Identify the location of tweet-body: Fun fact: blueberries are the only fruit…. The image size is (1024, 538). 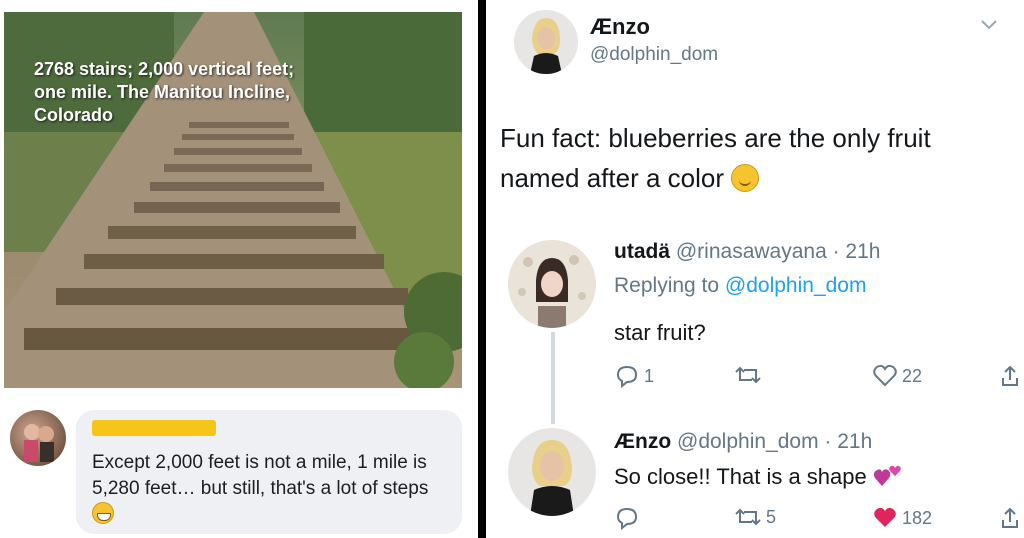
(715, 158).